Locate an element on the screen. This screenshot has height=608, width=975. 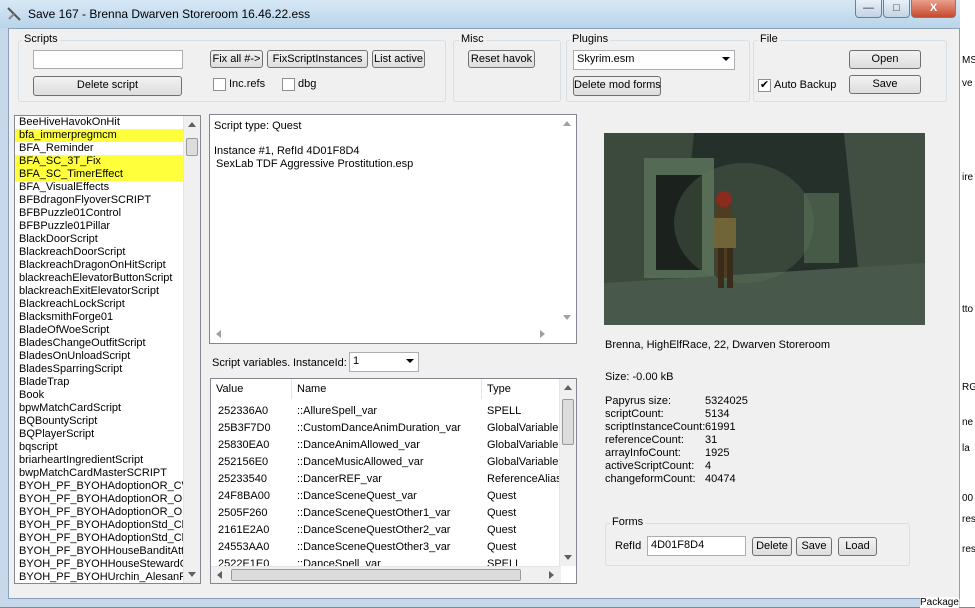
cell-type: Quest is located at coordinates (502, 513).